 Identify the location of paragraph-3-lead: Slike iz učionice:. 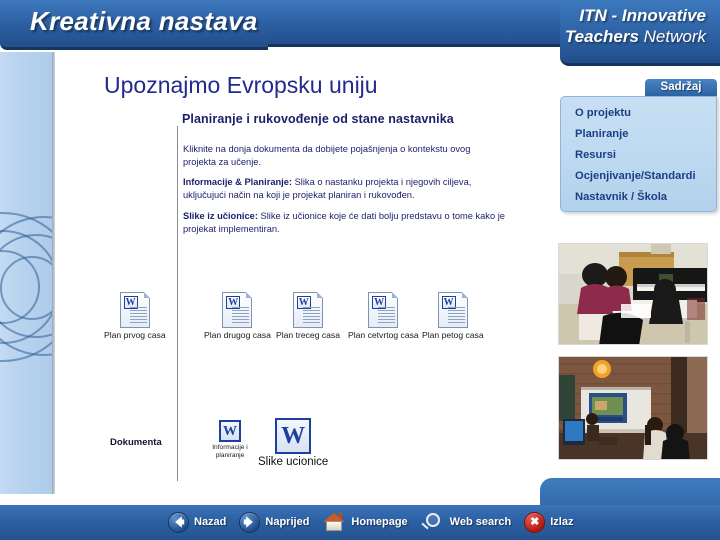
(220, 216).